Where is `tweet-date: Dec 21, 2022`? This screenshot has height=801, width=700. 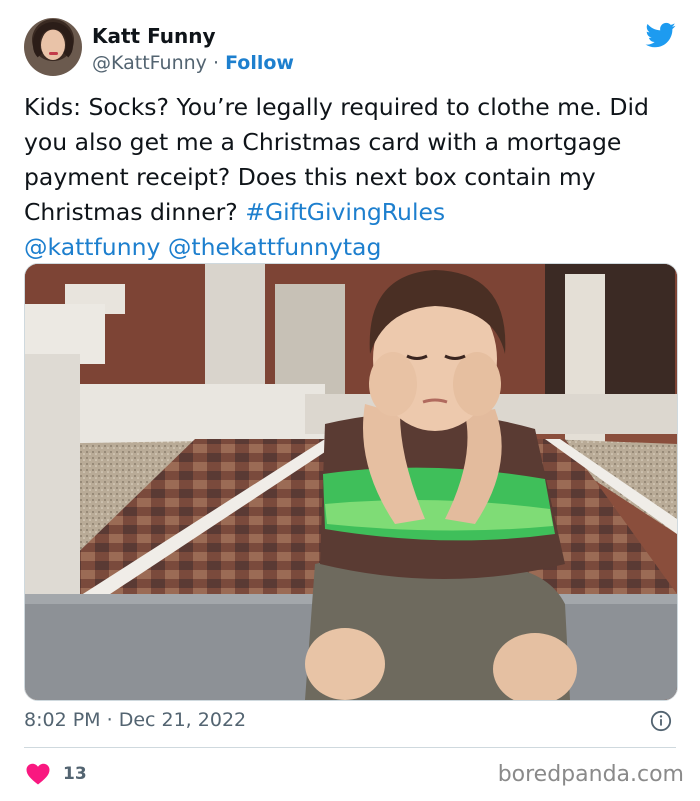
tweet-date: Dec 21, 2022 is located at coordinates (182, 720).